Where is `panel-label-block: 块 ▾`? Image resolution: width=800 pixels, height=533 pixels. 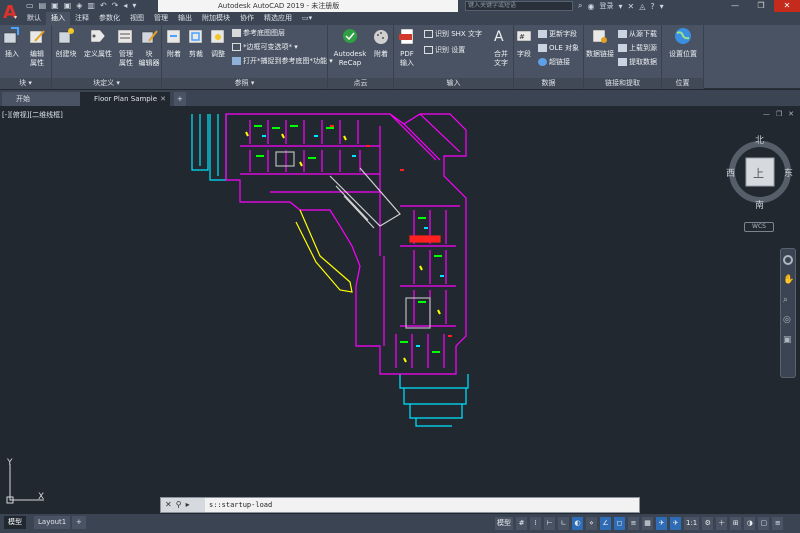
panel-label-block: 块 ▾ is located at coordinates (25, 83).